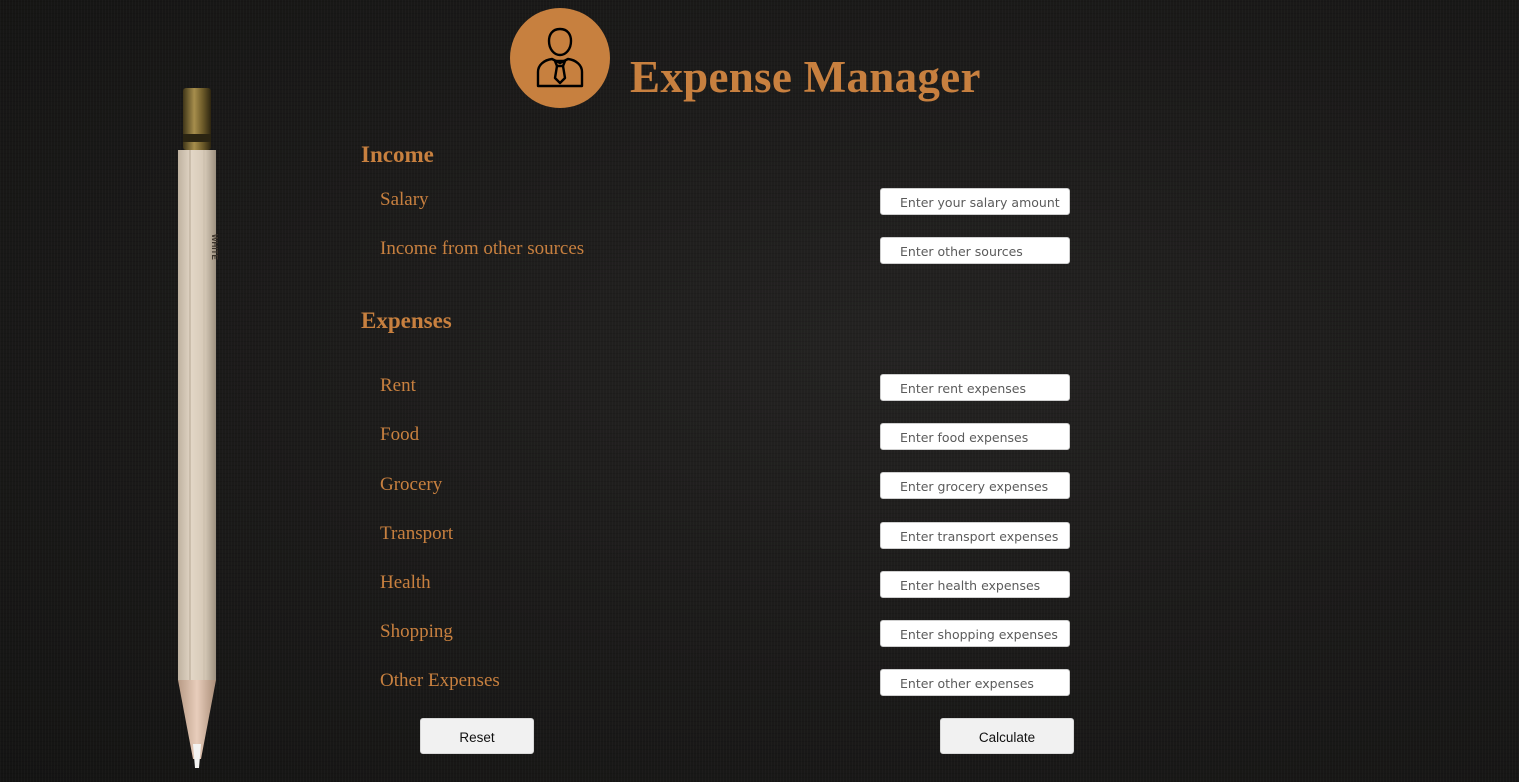 Image resolution: width=1519 pixels, height=782 pixels. I want to click on expenses-section-title: Expenses, so click(406, 320).